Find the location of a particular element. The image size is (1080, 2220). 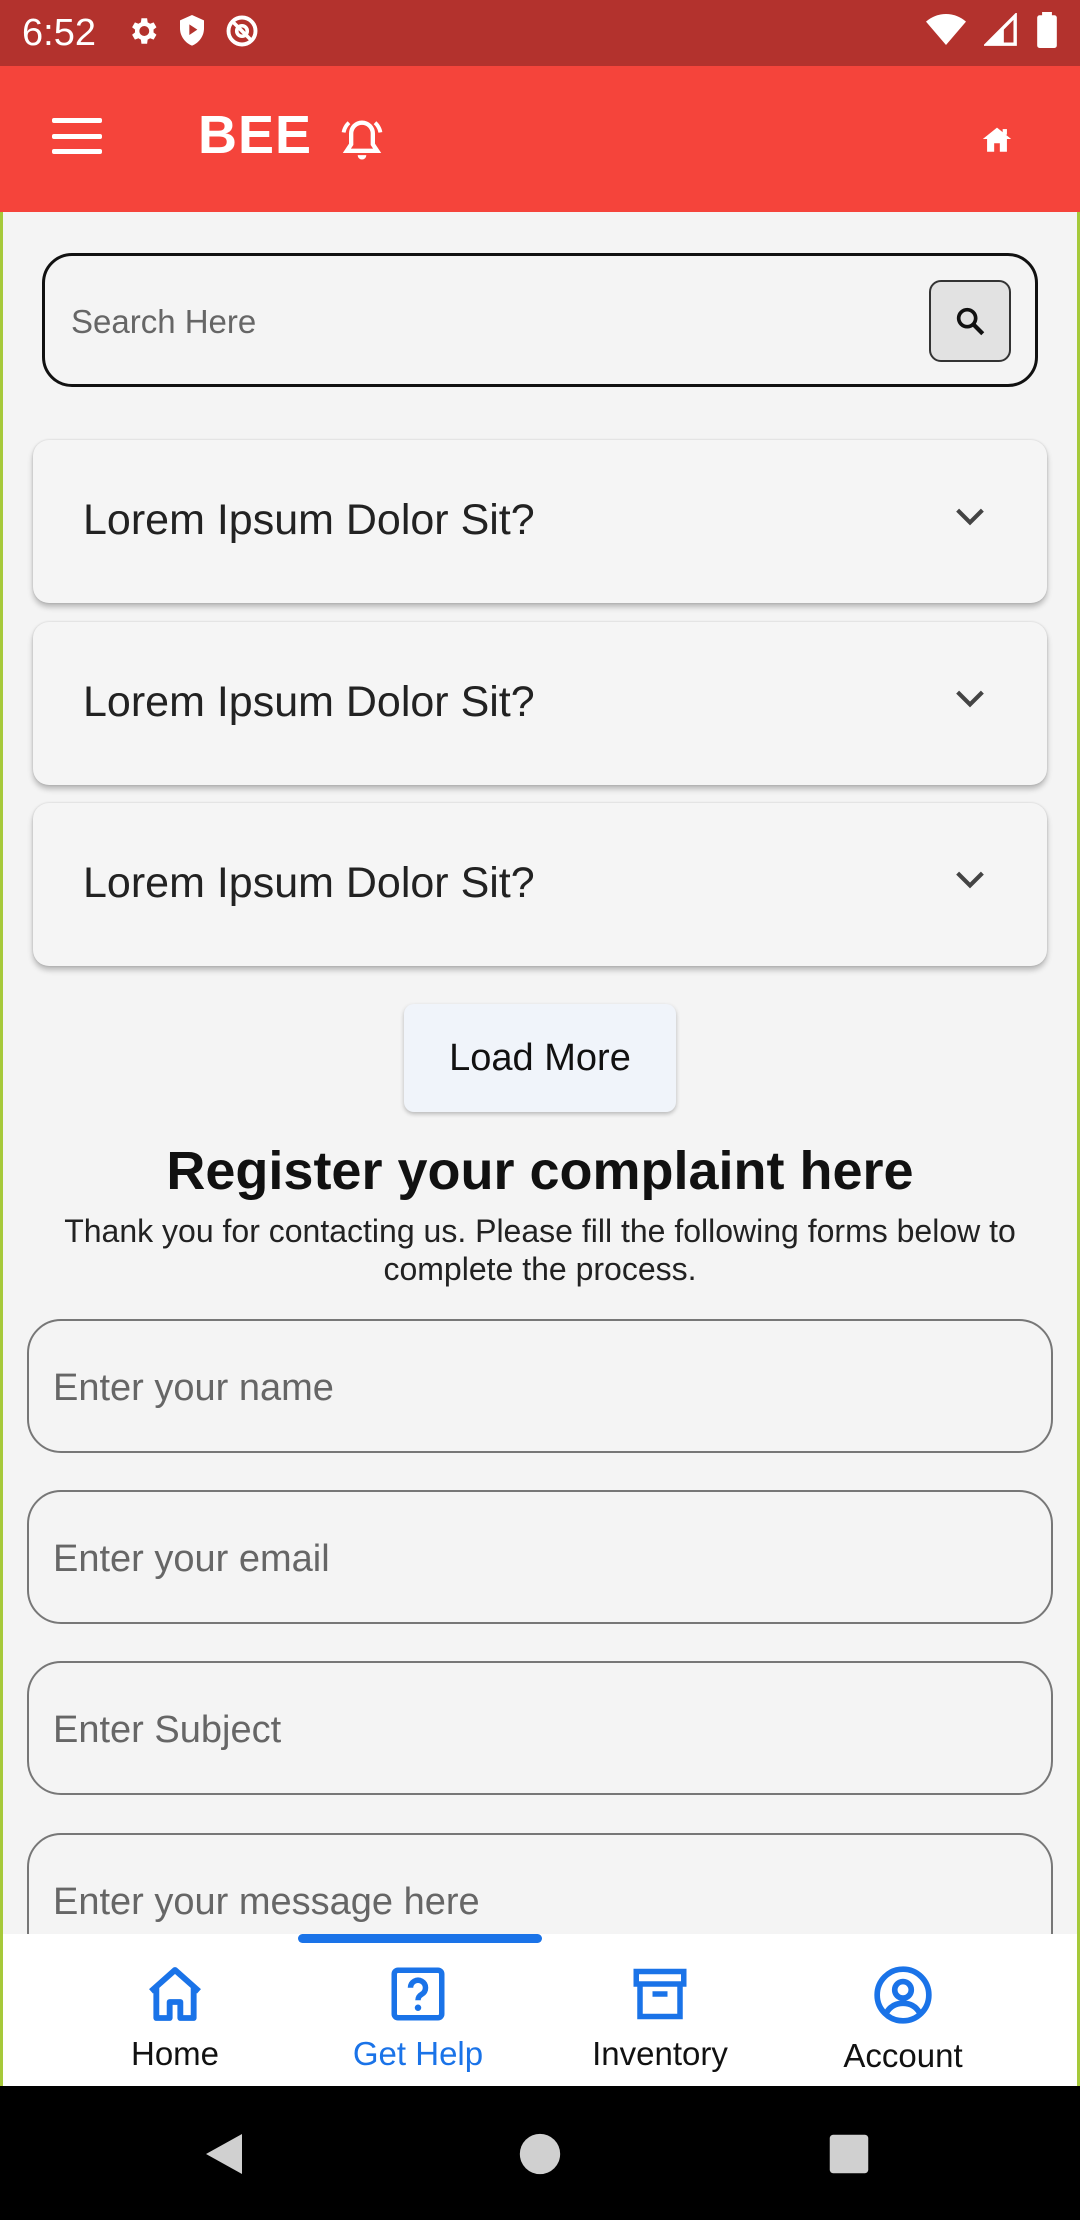

system-nav-bar is located at coordinates (540, 2153).